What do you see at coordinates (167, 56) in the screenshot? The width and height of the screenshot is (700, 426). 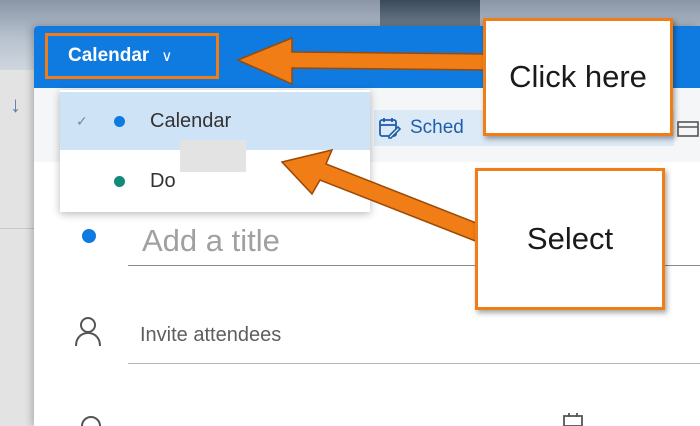 I see `chevron-down-icon: ∨` at bounding box center [167, 56].